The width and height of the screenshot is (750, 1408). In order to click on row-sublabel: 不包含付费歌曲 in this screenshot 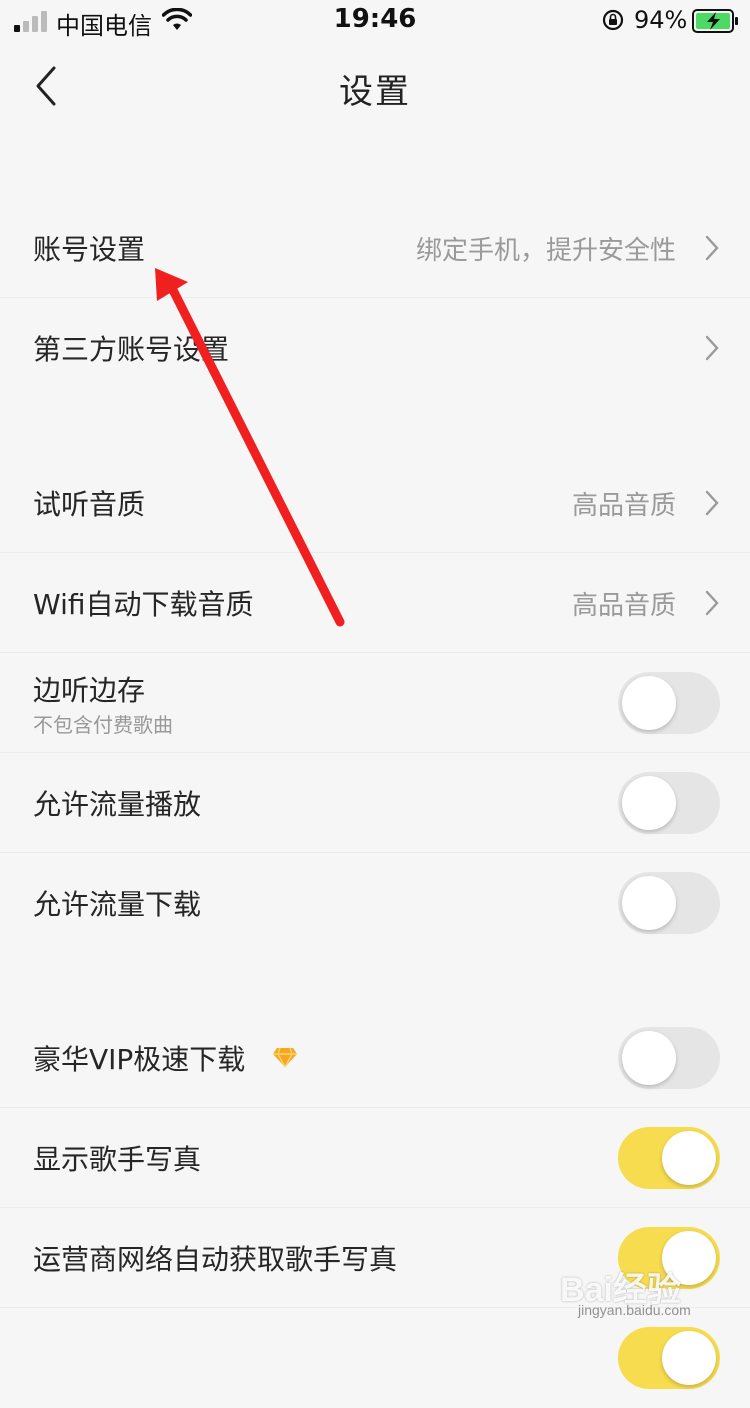, I will do `click(103, 725)`.